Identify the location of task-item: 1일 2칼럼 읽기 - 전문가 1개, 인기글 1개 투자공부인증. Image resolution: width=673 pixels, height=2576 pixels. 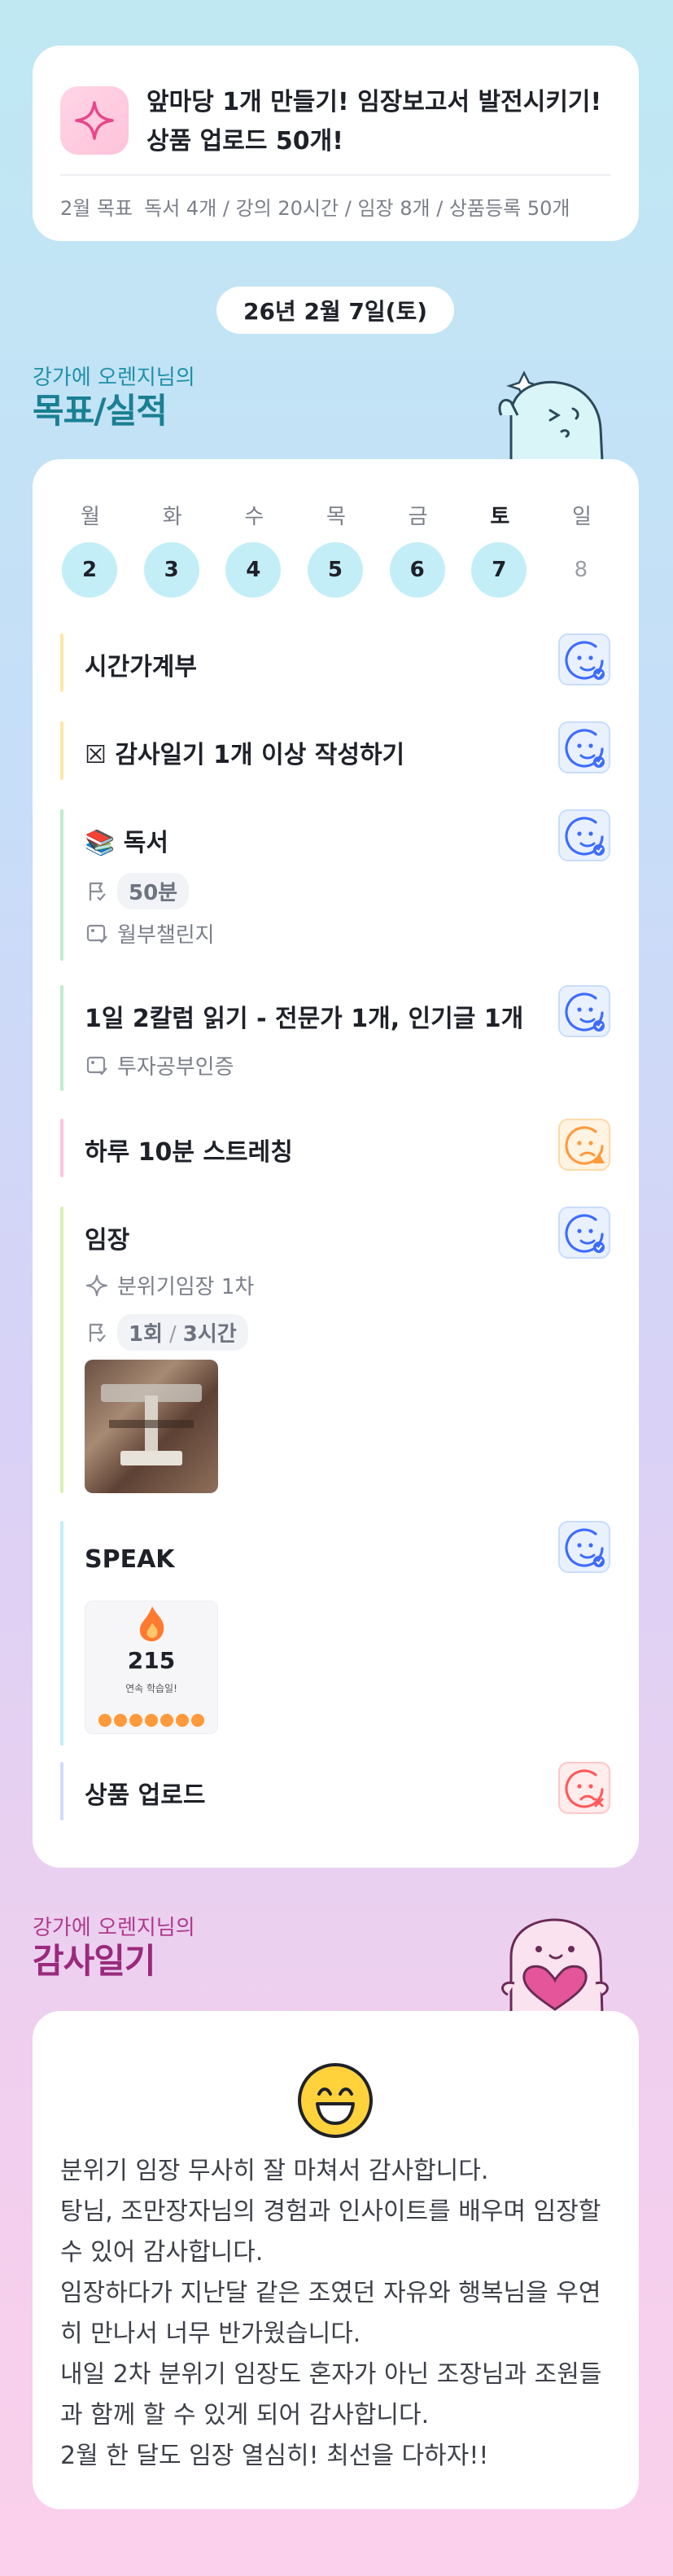
(335, 1038).